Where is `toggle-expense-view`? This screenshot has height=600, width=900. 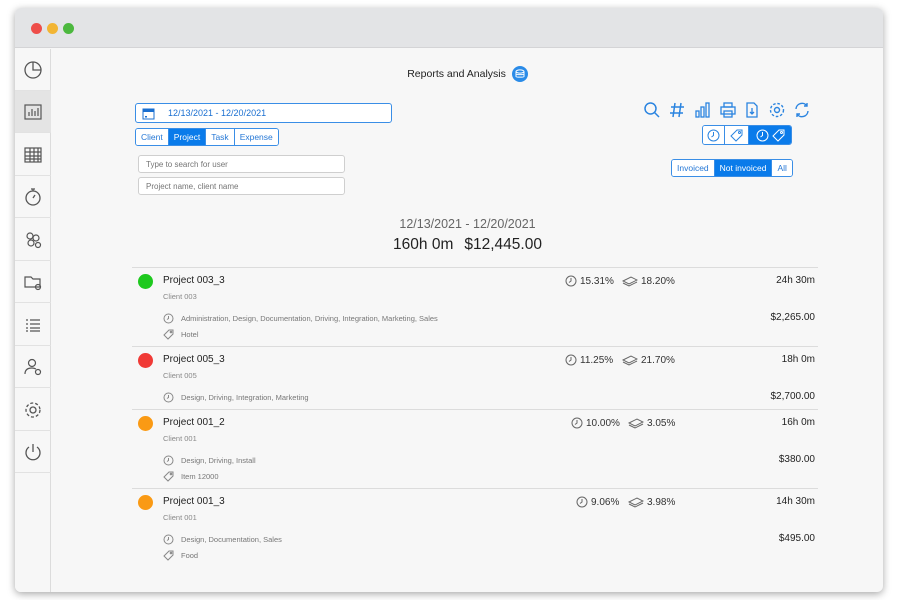
toggle-expense-view is located at coordinates (737, 135).